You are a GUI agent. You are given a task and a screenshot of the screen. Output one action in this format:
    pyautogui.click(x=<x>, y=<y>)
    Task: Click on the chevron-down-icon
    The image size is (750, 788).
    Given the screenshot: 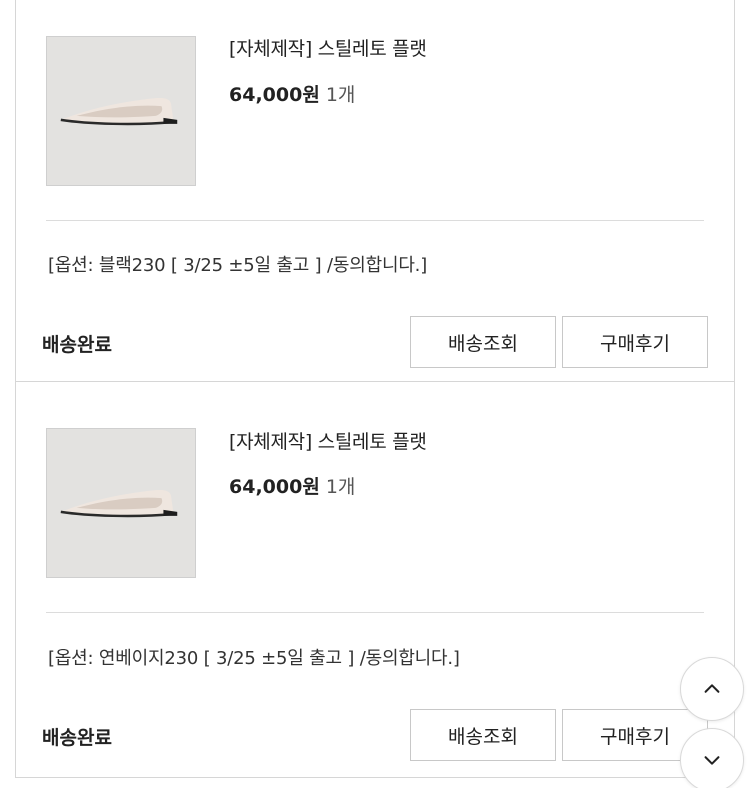 What is the action you would take?
    pyautogui.click(x=712, y=760)
    